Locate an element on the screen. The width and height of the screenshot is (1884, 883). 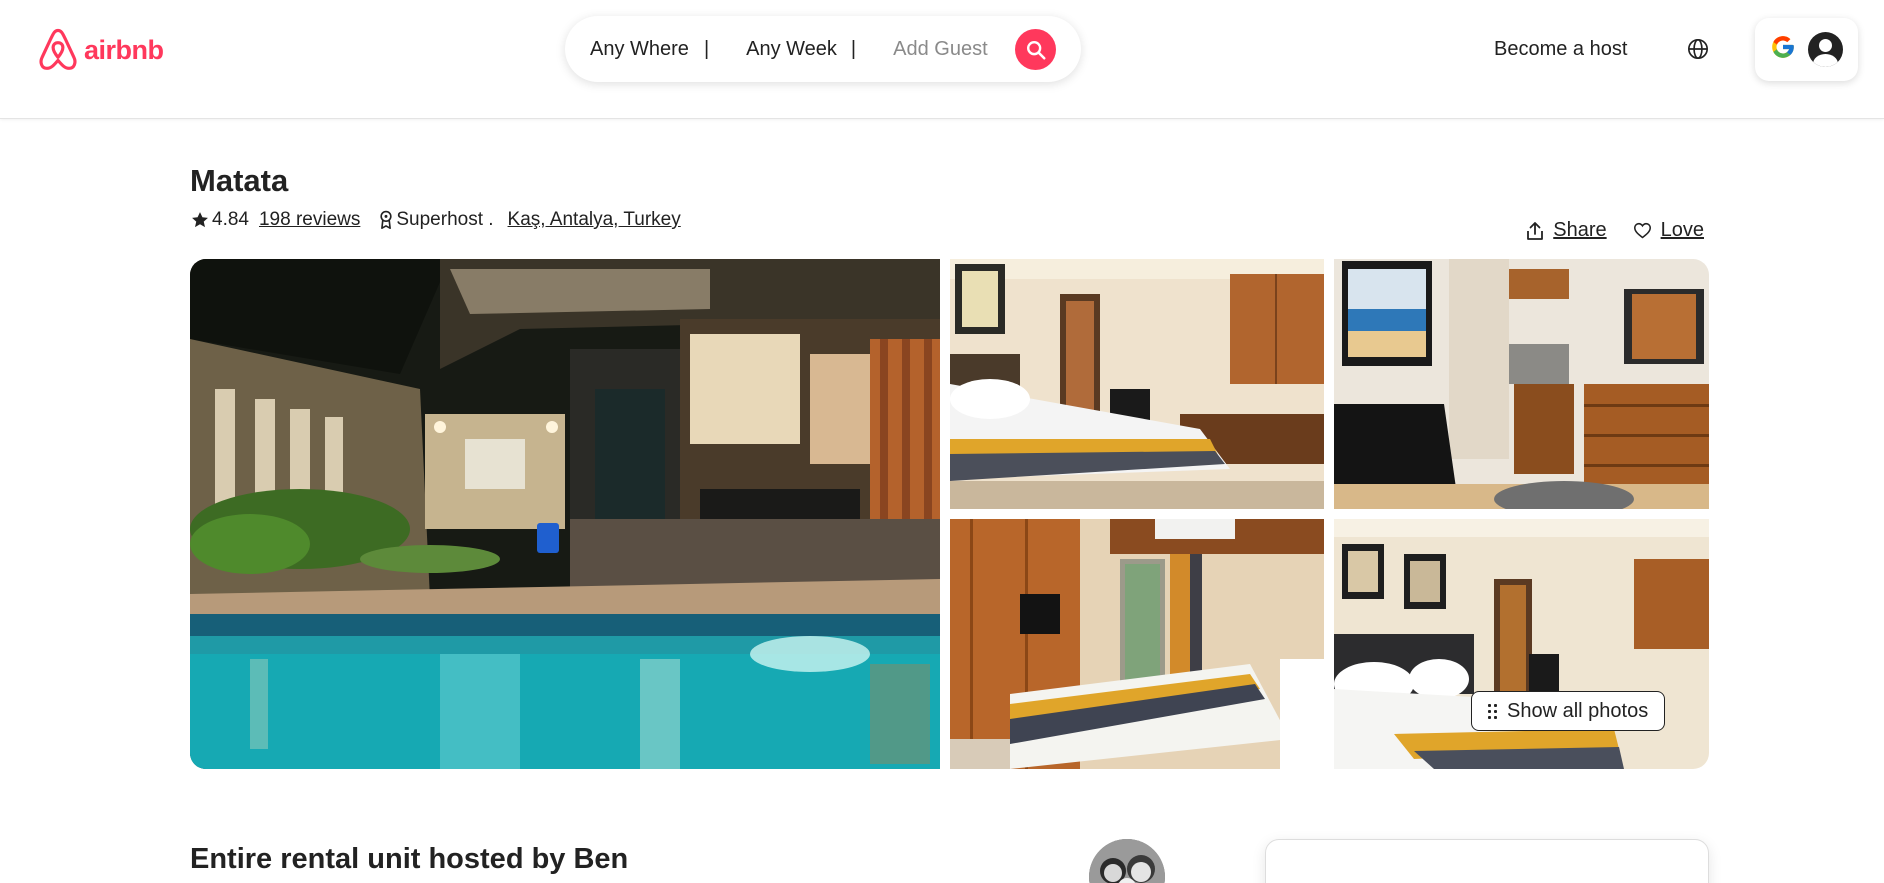
search-icon is located at coordinates (1036, 50).